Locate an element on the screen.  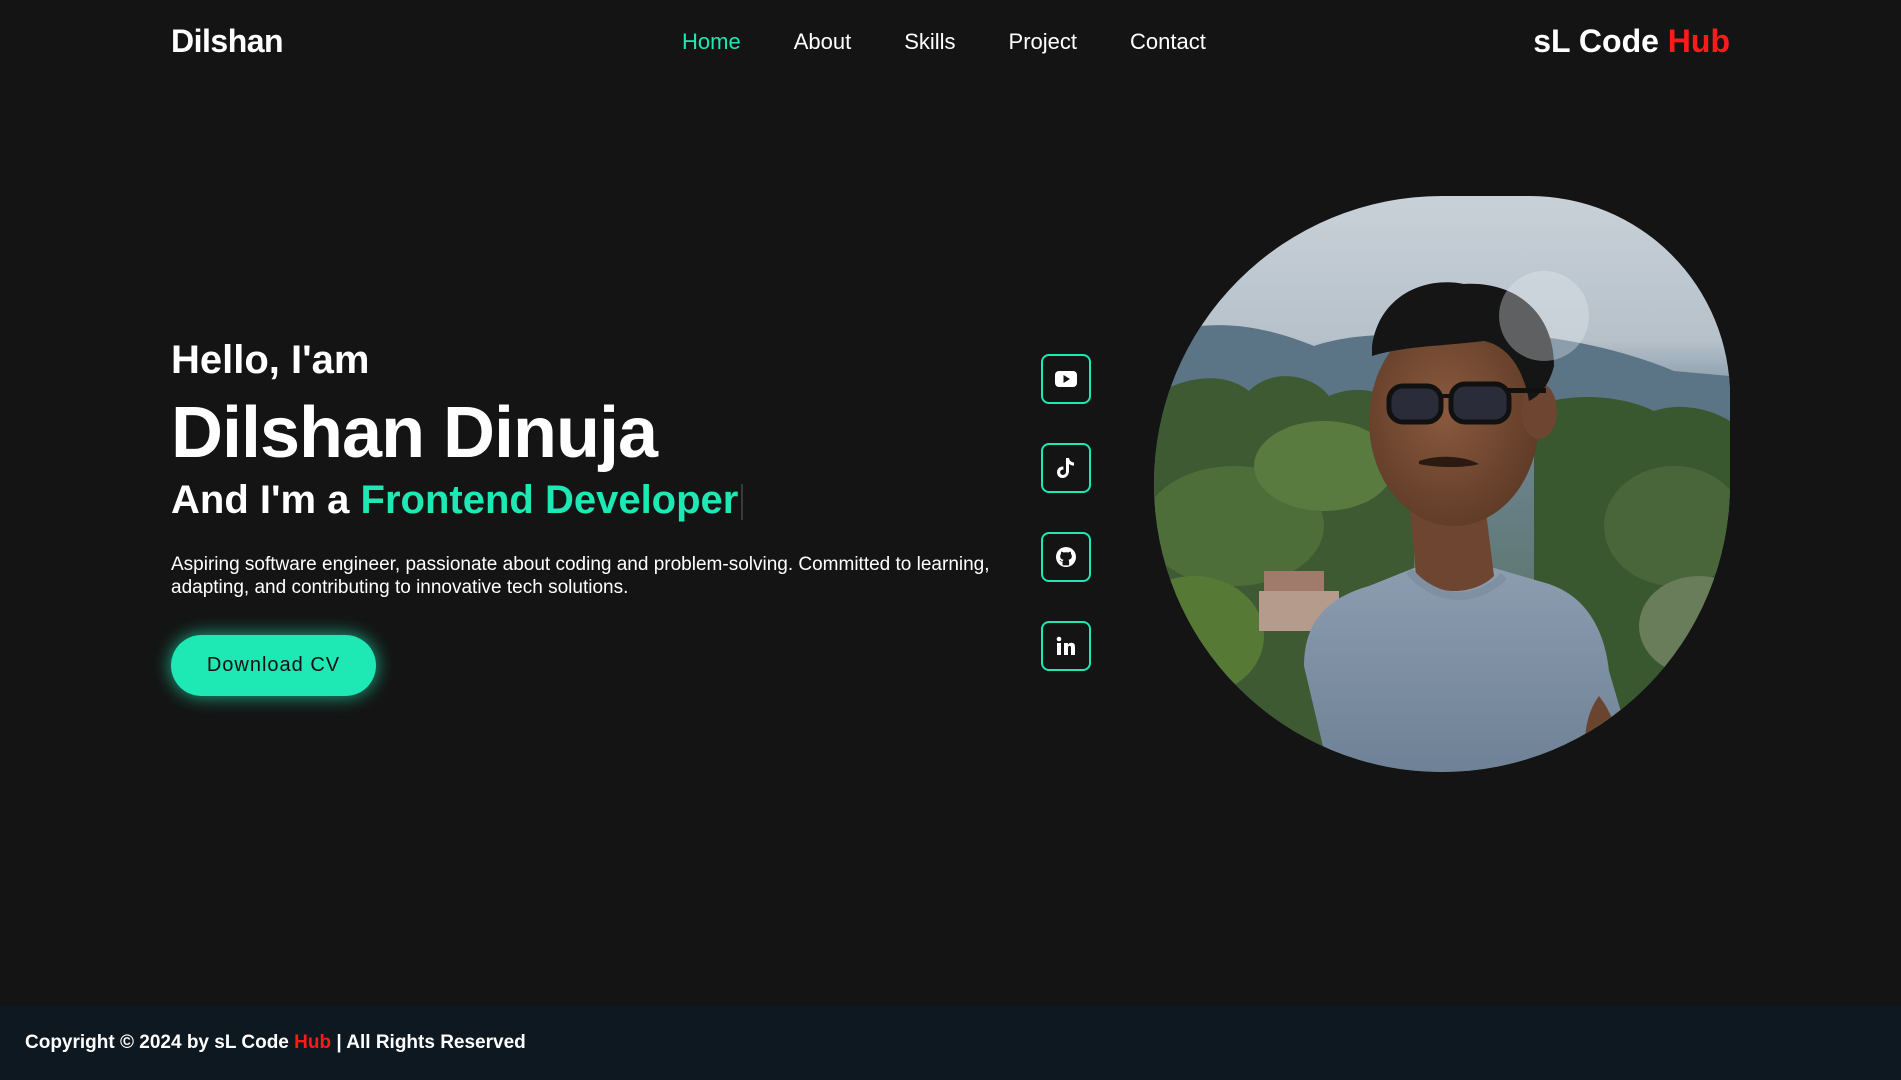
social-link-github is located at coordinates (1066, 557).